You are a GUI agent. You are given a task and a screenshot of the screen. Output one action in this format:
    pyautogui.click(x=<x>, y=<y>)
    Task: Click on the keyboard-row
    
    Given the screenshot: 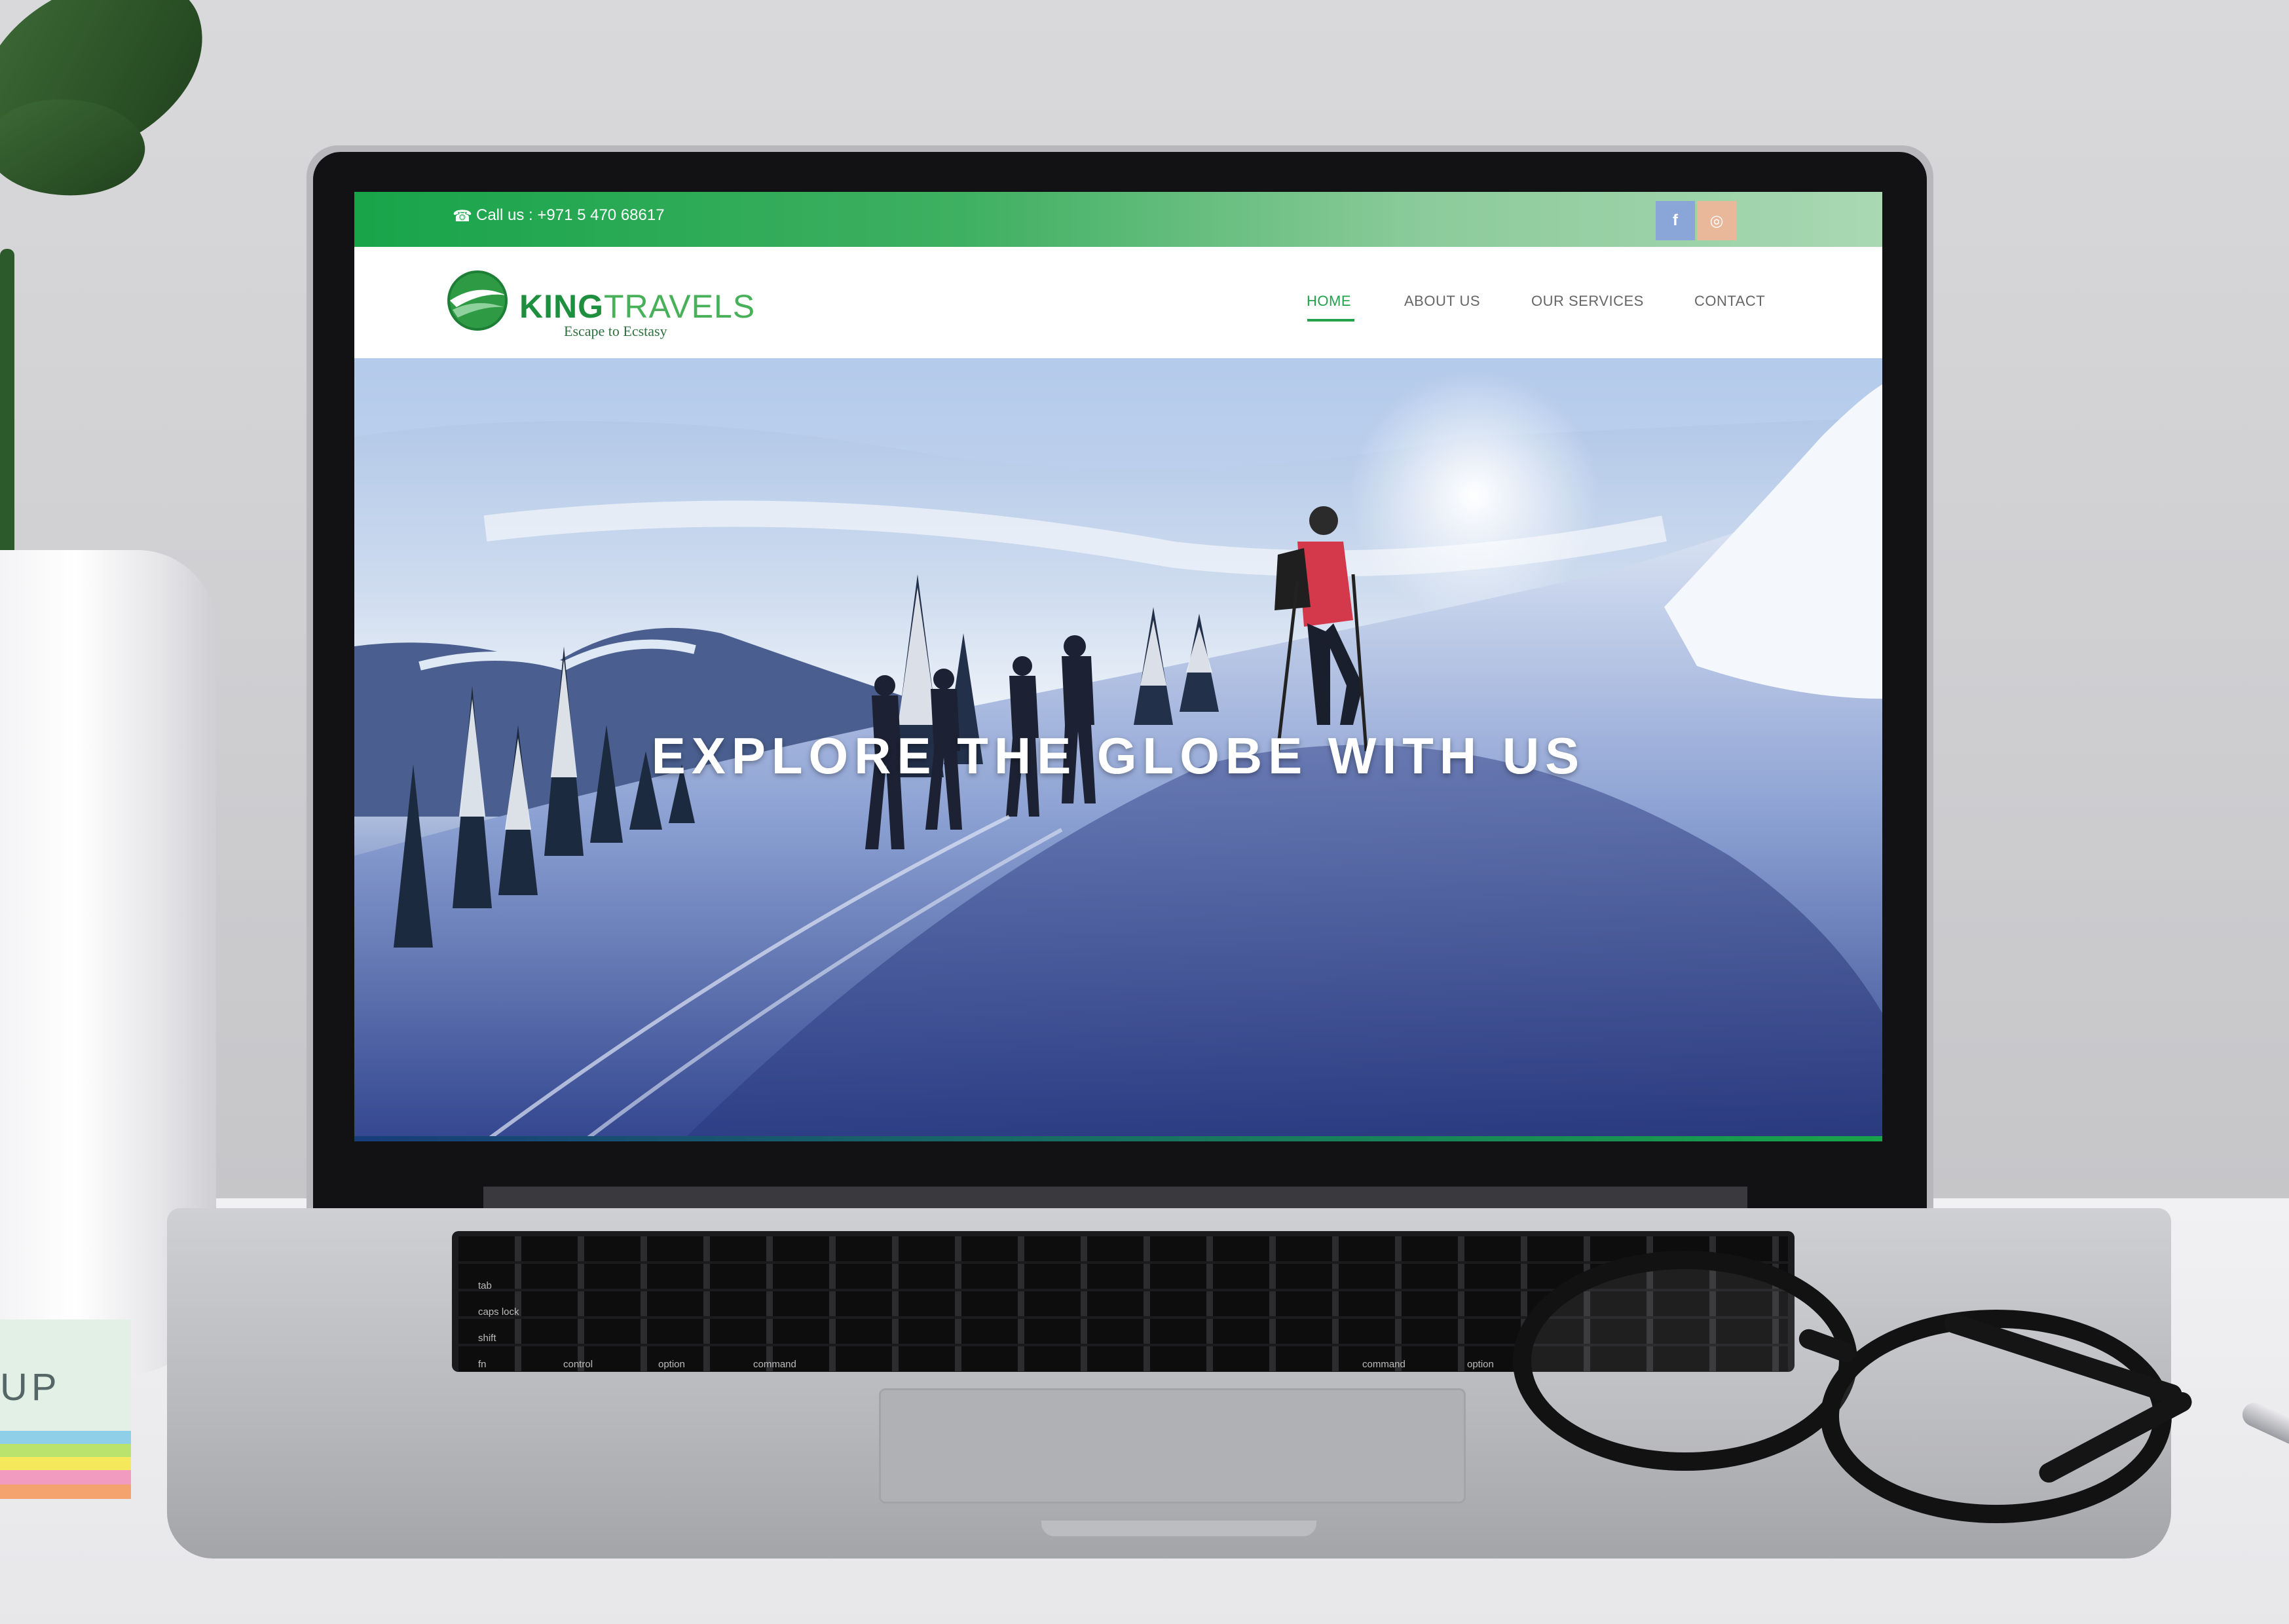 What is the action you would take?
    pyautogui.click(x=1123, y=1248)
    